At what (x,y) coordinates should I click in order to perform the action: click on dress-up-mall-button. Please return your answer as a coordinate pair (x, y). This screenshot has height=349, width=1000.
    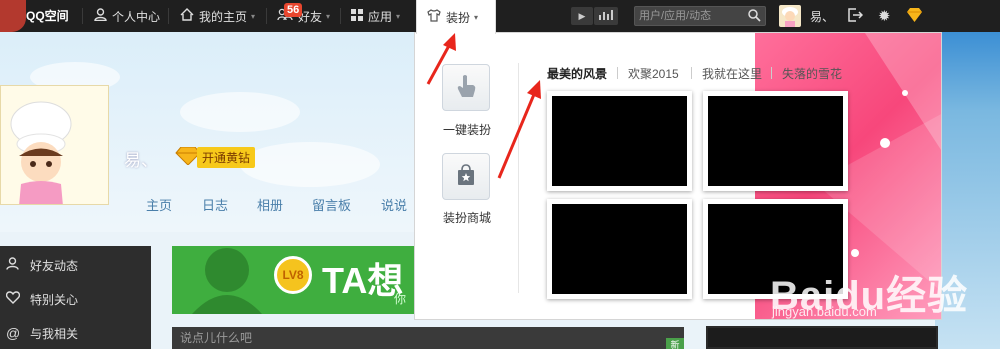
    Looking at the image, I should click on (466, 176).